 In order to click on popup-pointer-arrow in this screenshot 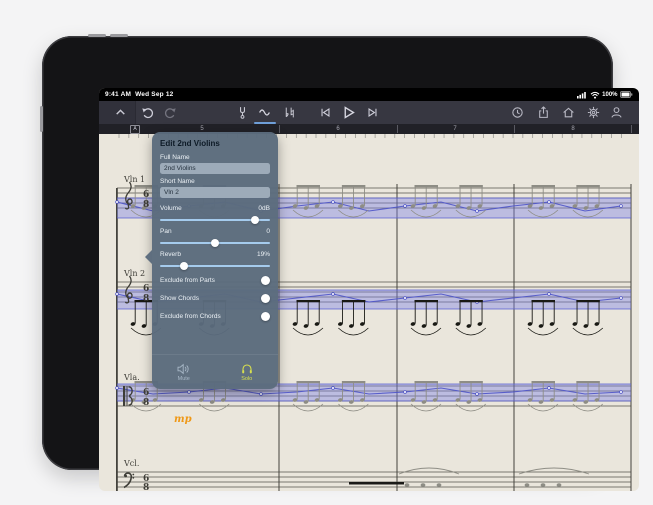, I will do `click(148, 257)`.